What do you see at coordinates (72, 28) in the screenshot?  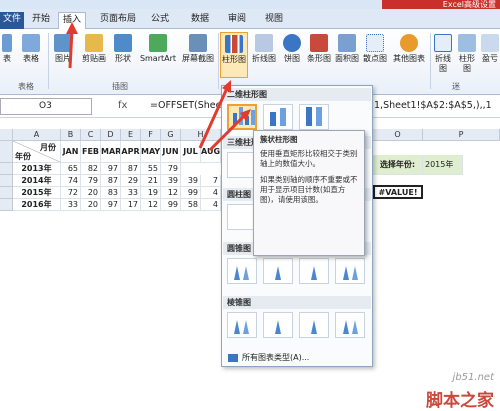 I see `arrow-head` at bounding box center [72, 28].